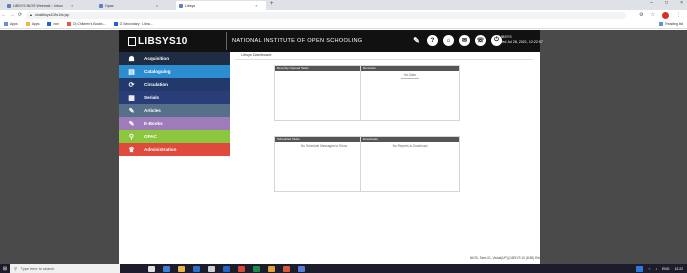  What do you see at coordinates (681, 3) in the screenshot?
I see `close-window-icon: ×` at bounding box center [681, 3].